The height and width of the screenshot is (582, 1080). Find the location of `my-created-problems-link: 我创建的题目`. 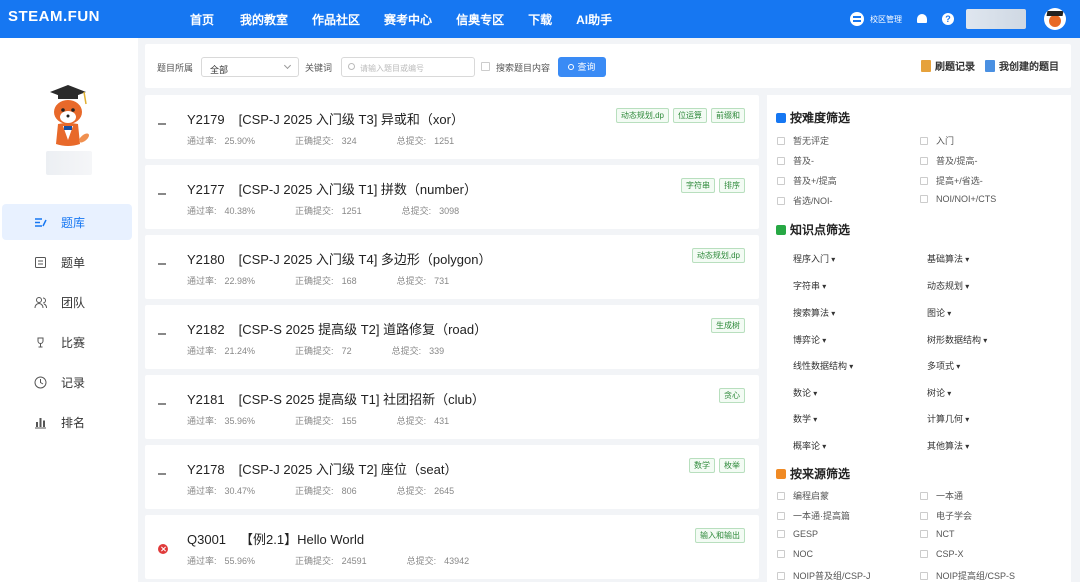

my-created-problems-link: 我创建的题目 is located at coordinates (1022, 65).